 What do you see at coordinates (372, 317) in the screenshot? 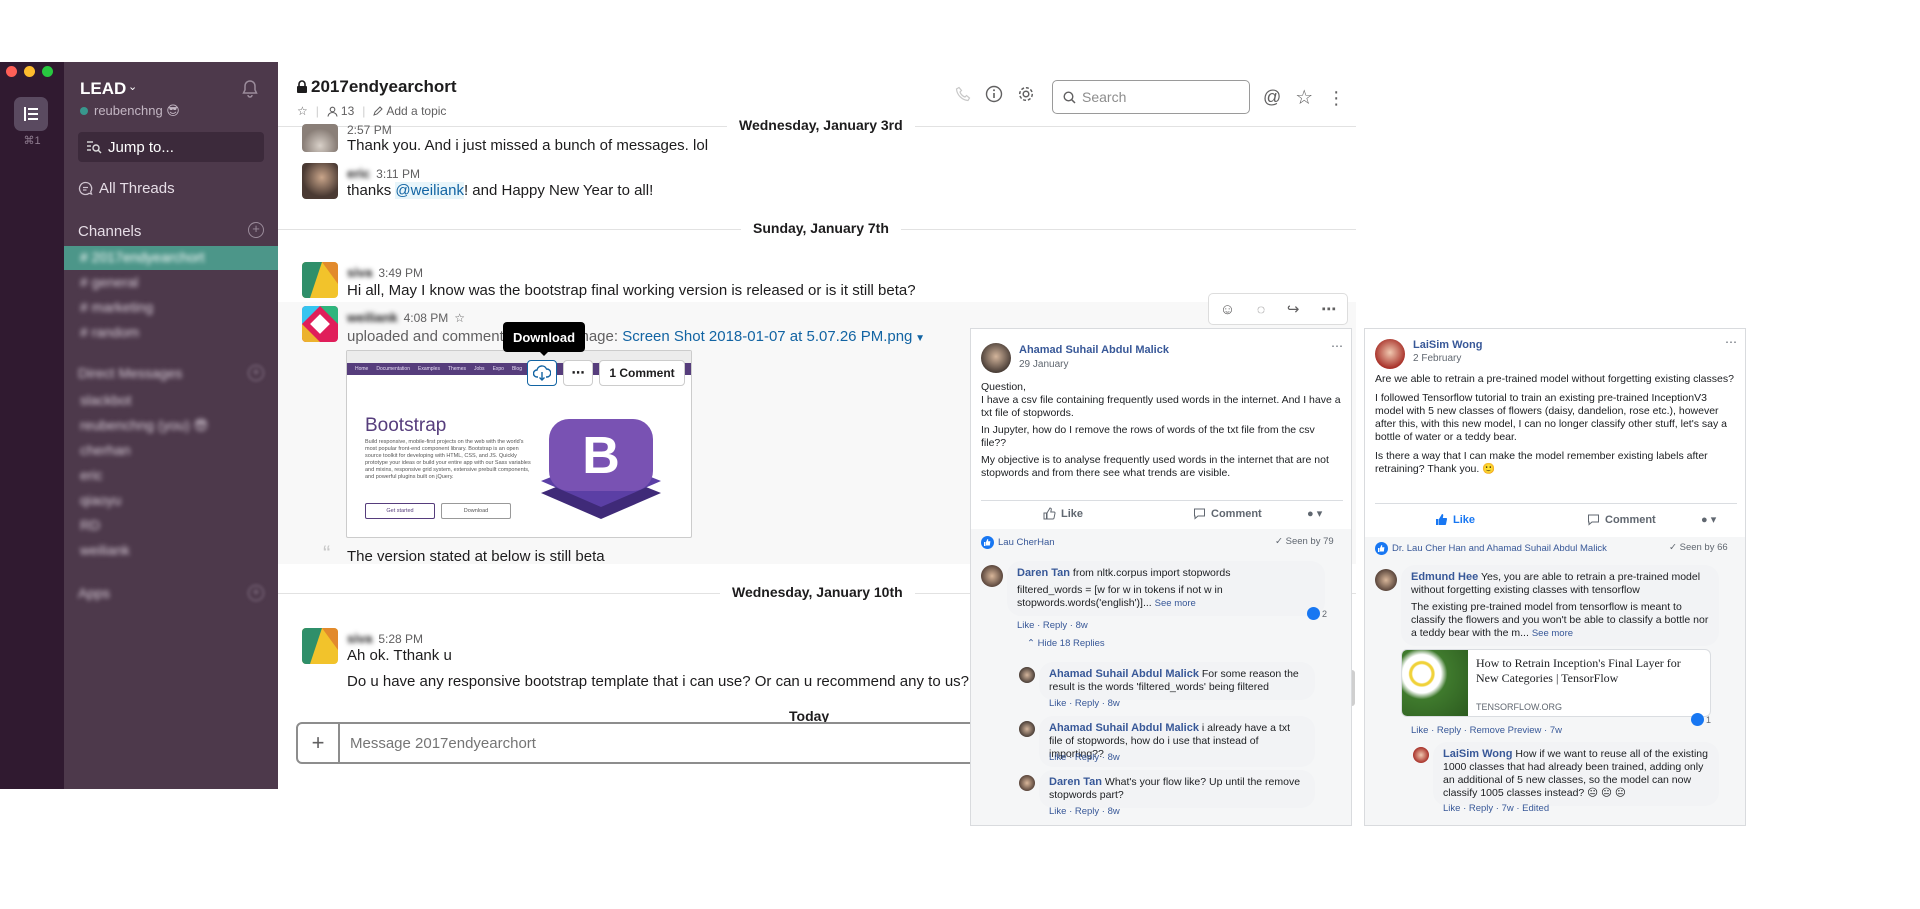
I see `sender-name: weiliank` at bounding box center [372, 317].